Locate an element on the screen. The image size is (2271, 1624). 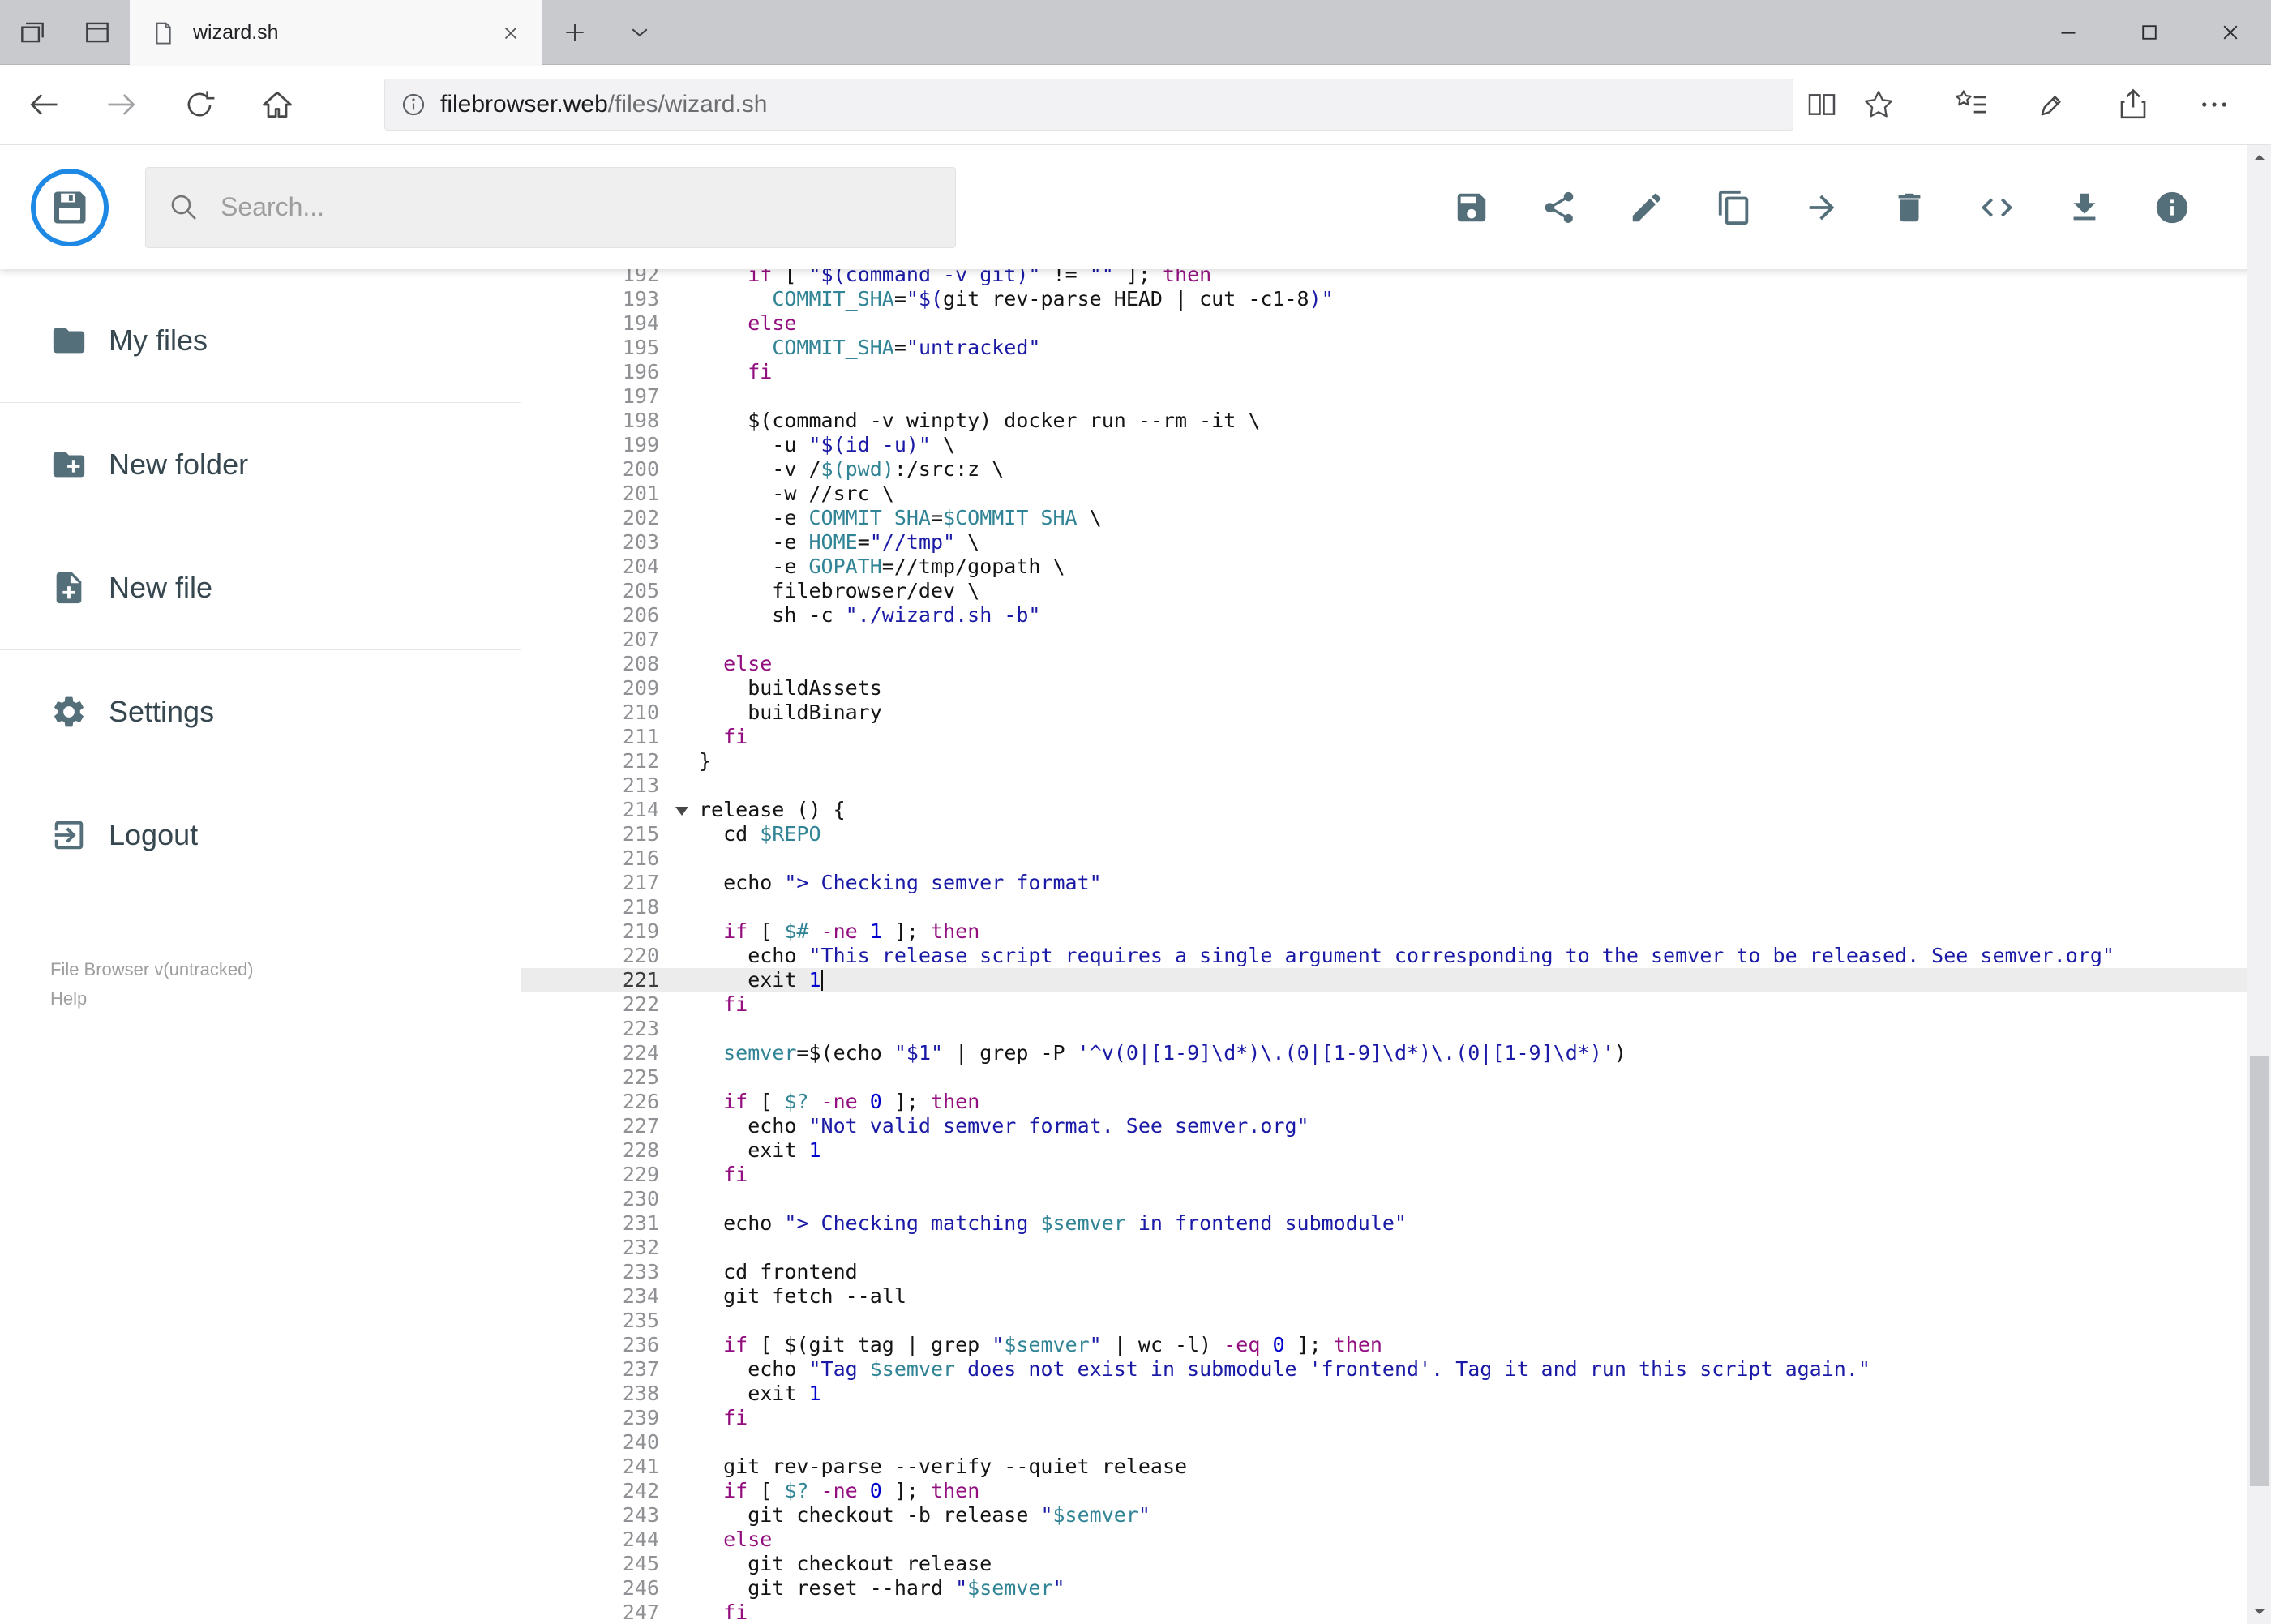
line-number: 233 is located at coordinates (594, 1272).